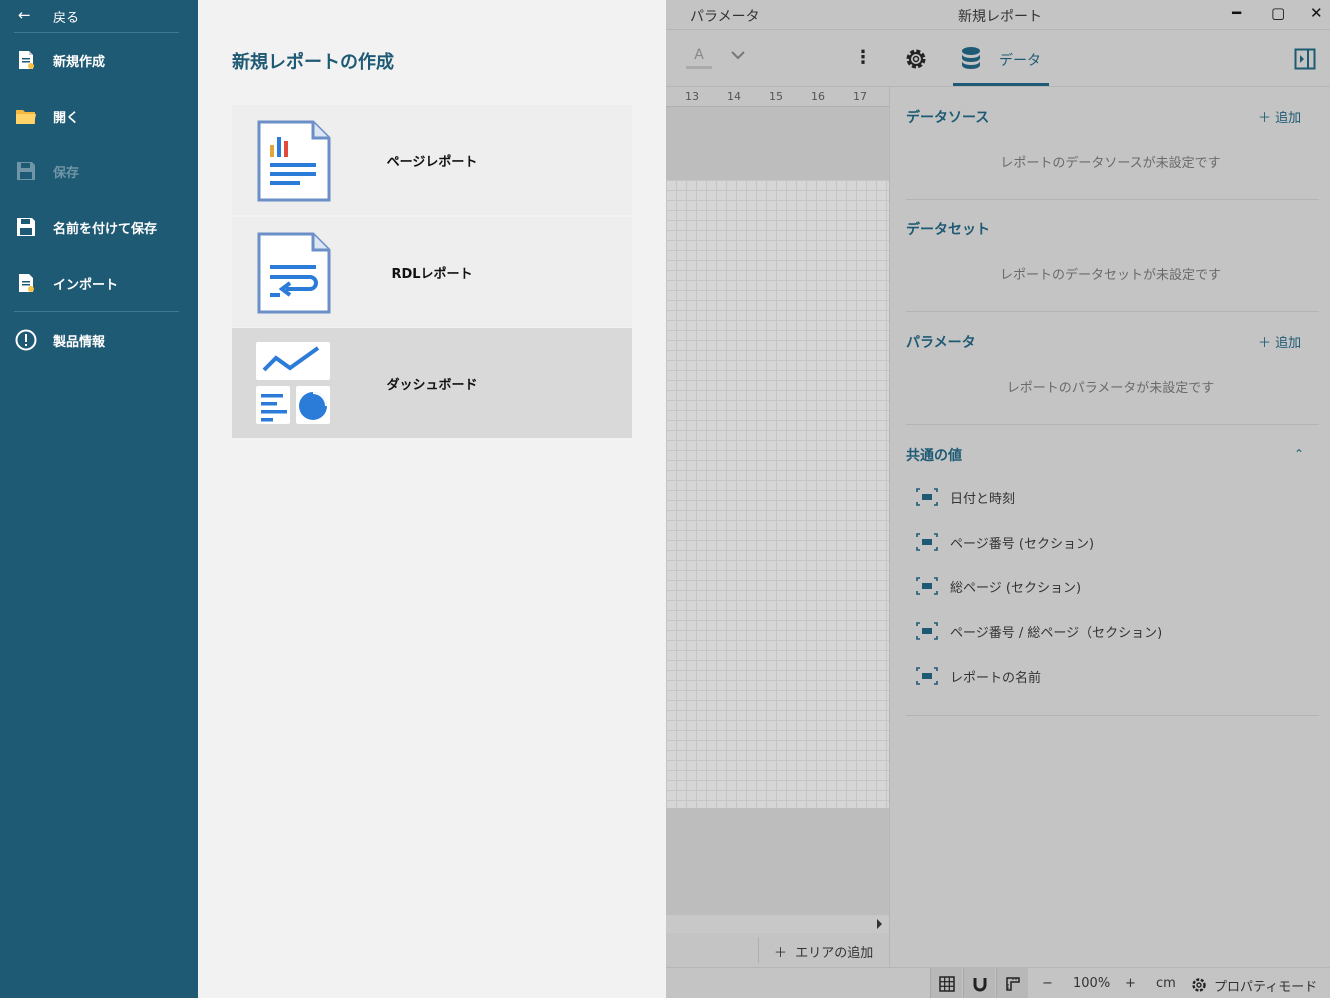 The width and height of the screenshot is (1330, 998). I want to click on panel-title: パラメータ, so click(725, 17).